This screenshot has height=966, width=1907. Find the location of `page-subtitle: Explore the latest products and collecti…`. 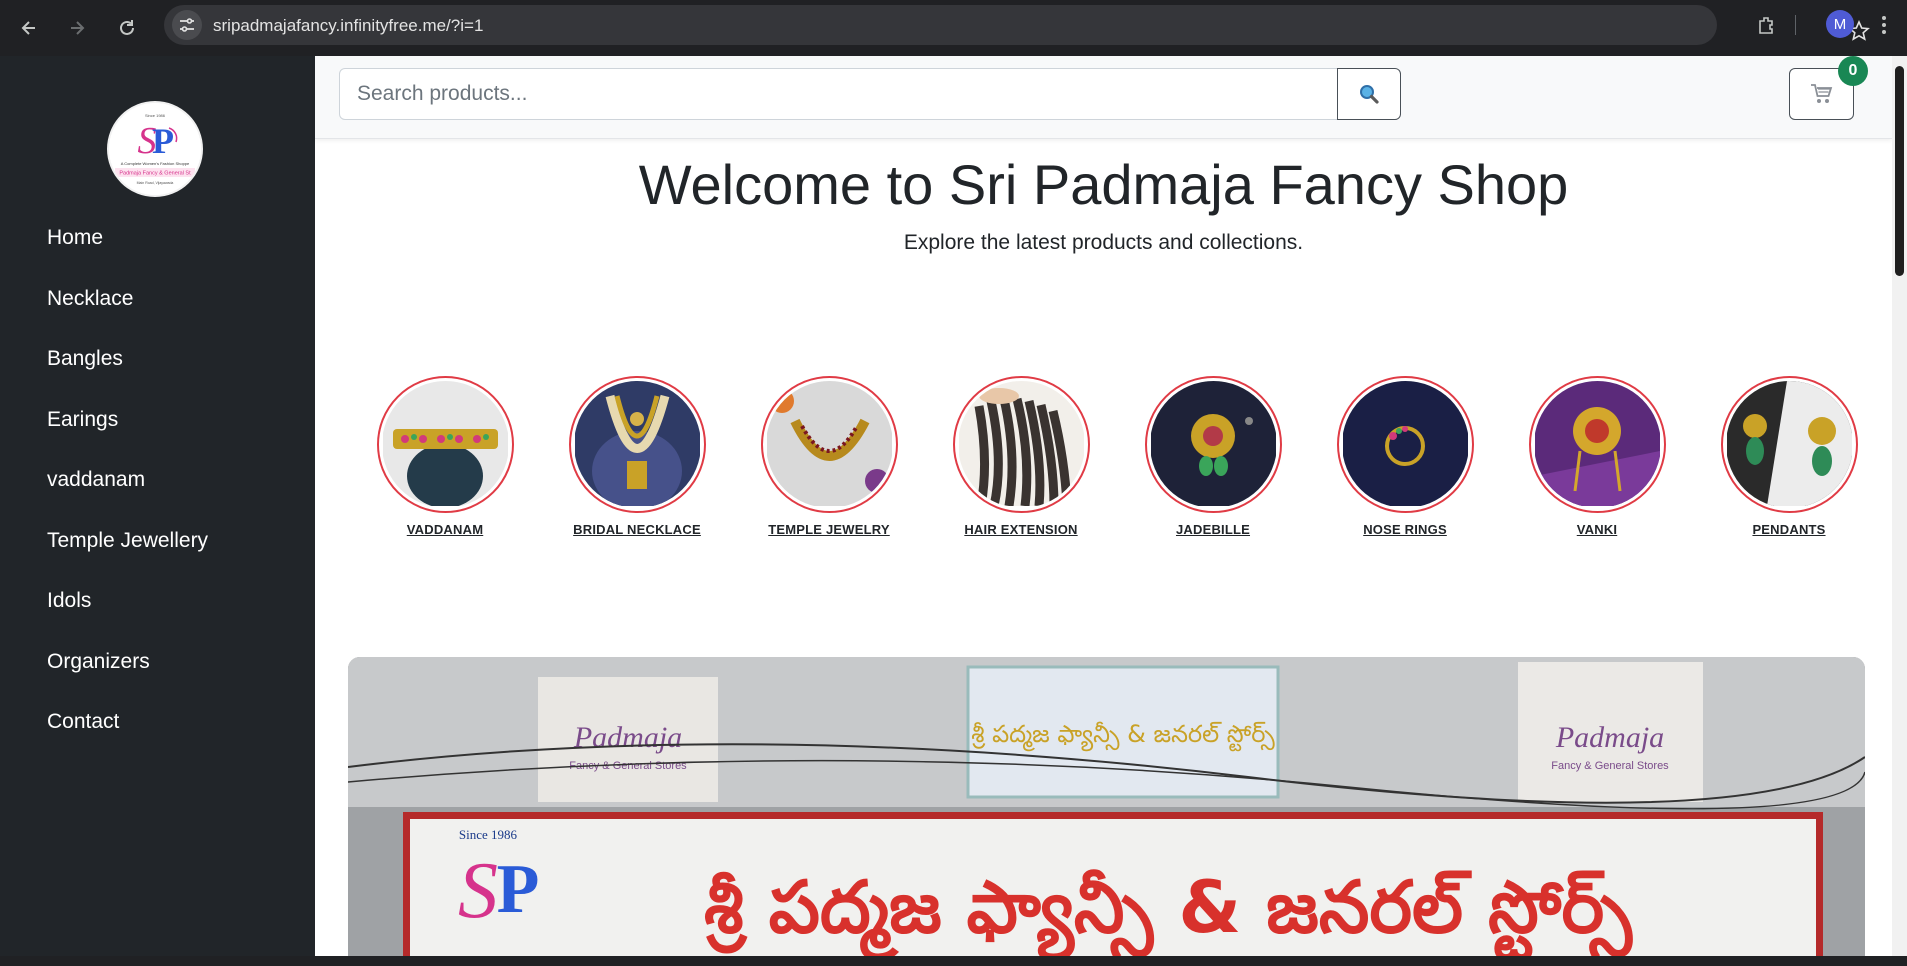

page-subtitle: Explore the latest products and collecti… is located at coordinates (1103, 242).